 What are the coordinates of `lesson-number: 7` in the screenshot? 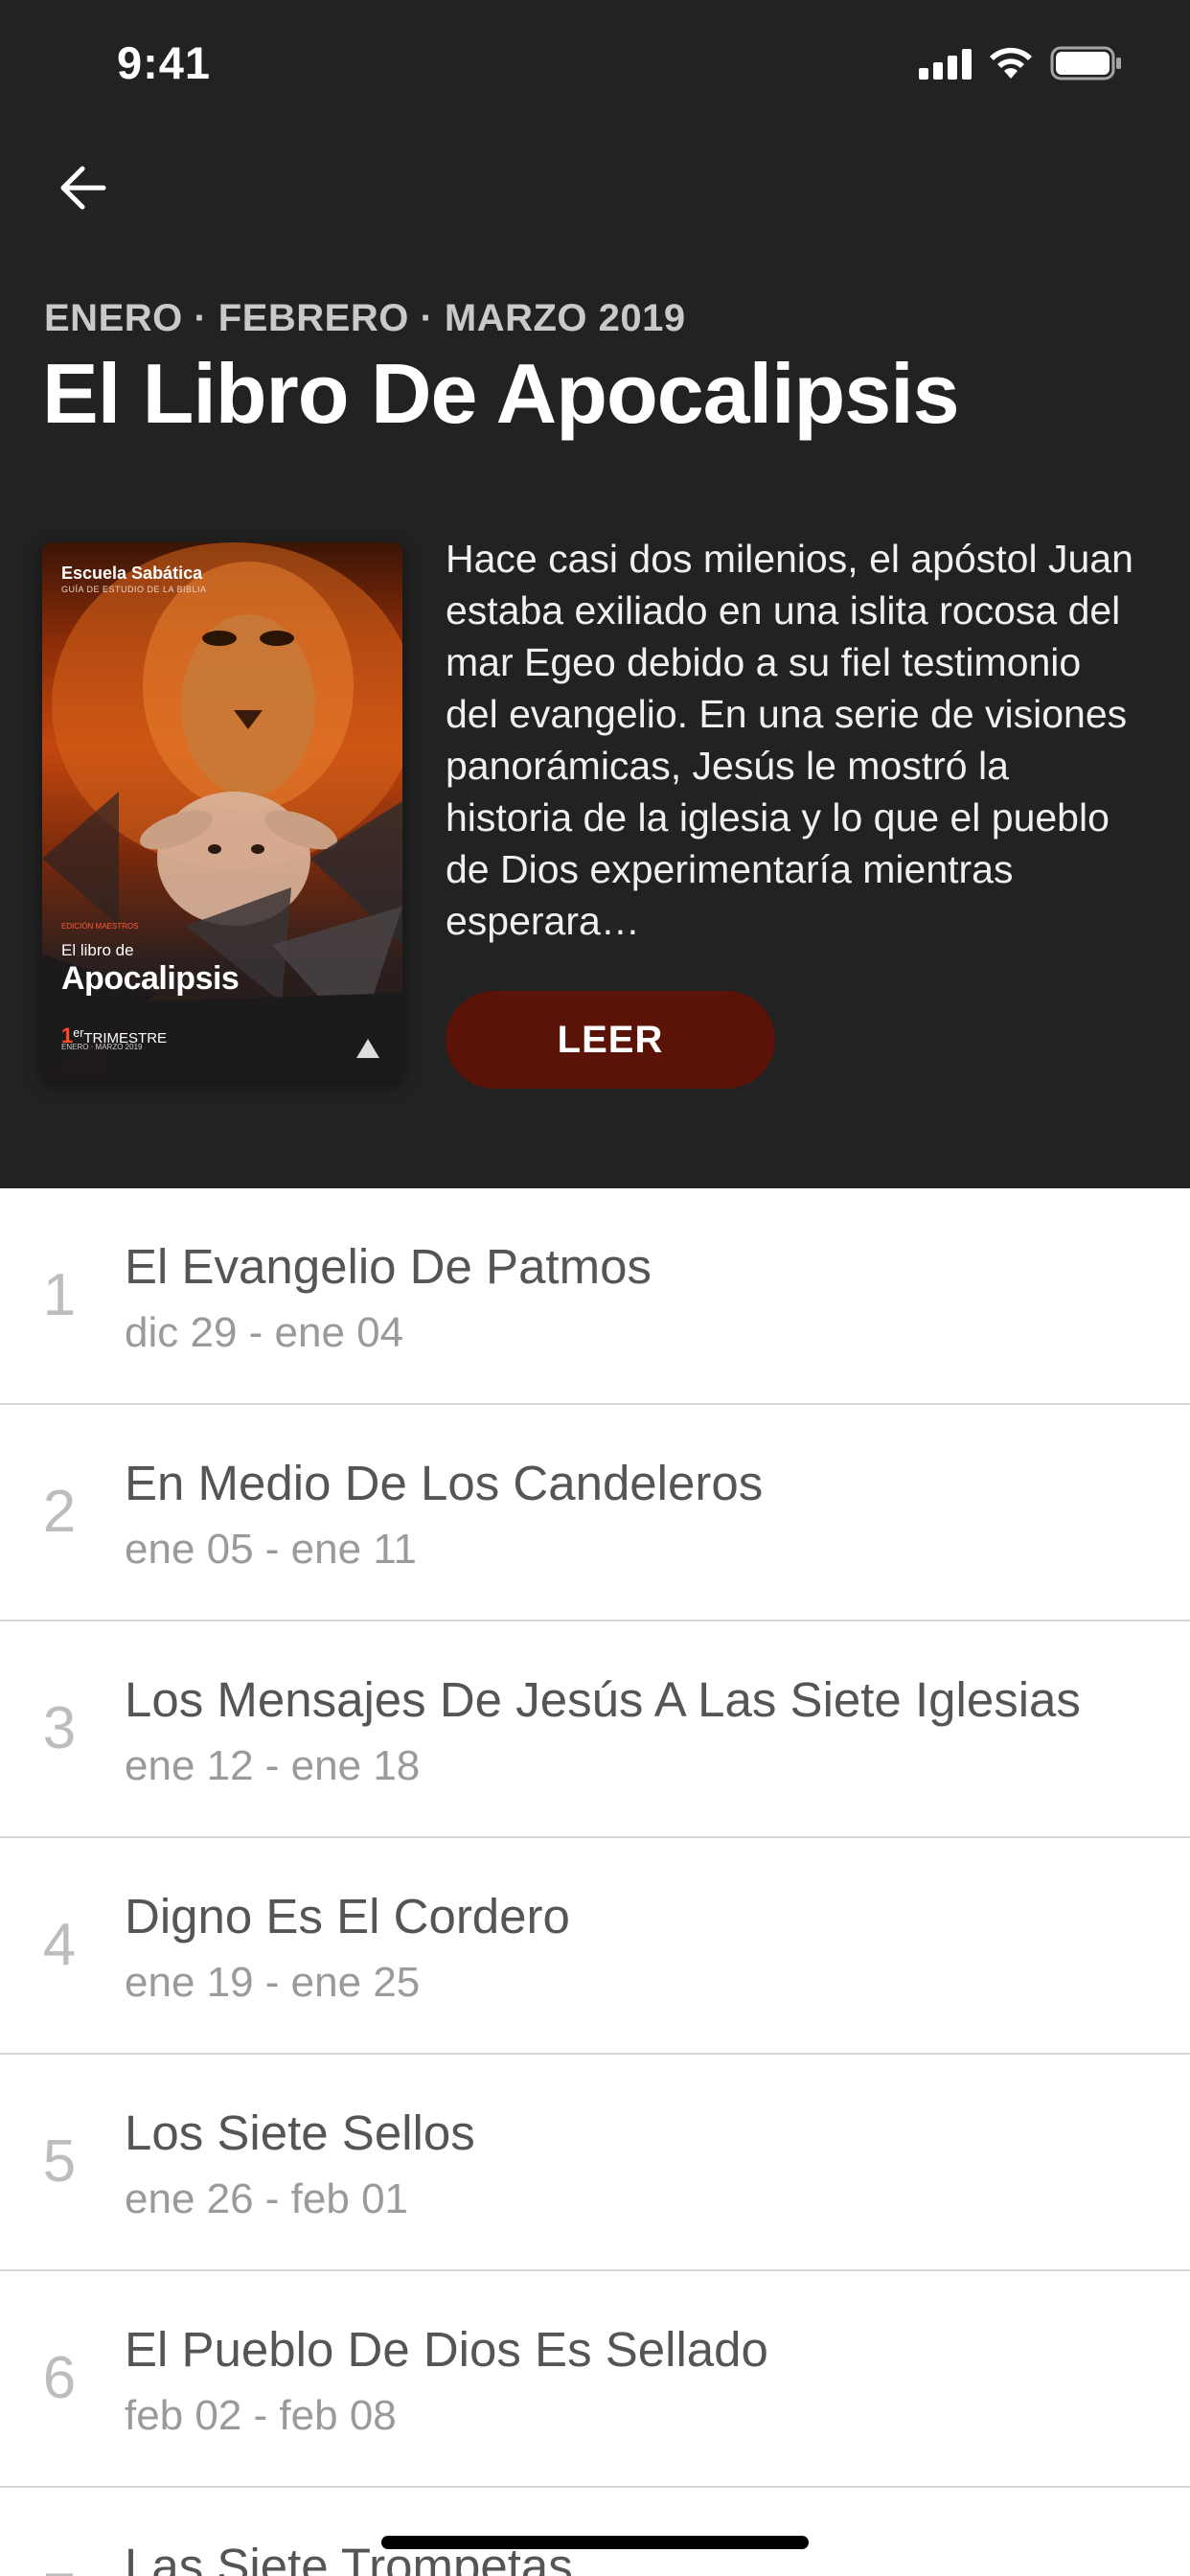 It's located at (60, 2568).